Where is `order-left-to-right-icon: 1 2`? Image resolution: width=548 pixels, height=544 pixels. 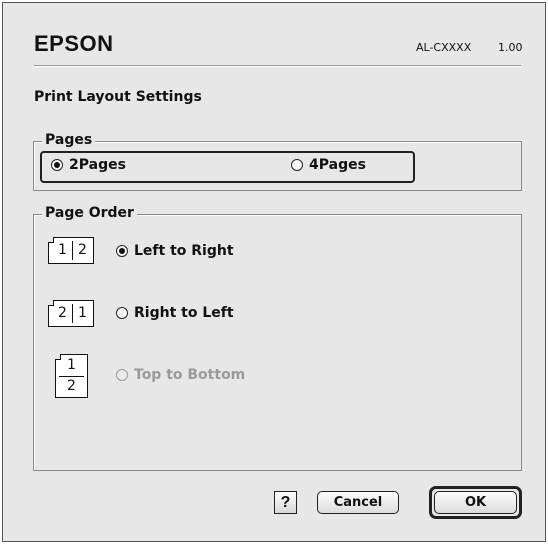 order-left-to-right-icon: 1 2 is located at coordinates (71, 250).